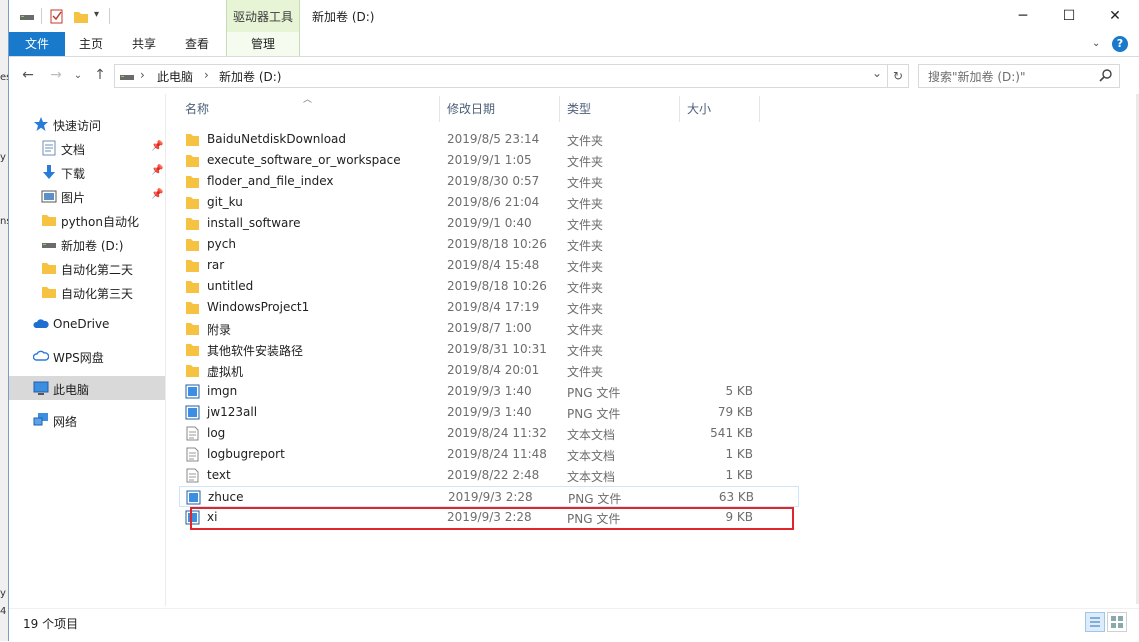  I want to click on title-bar: ▾ 驱动器工具 新加卷 (D:) ─ ☐ ✕, so click(574, 16).